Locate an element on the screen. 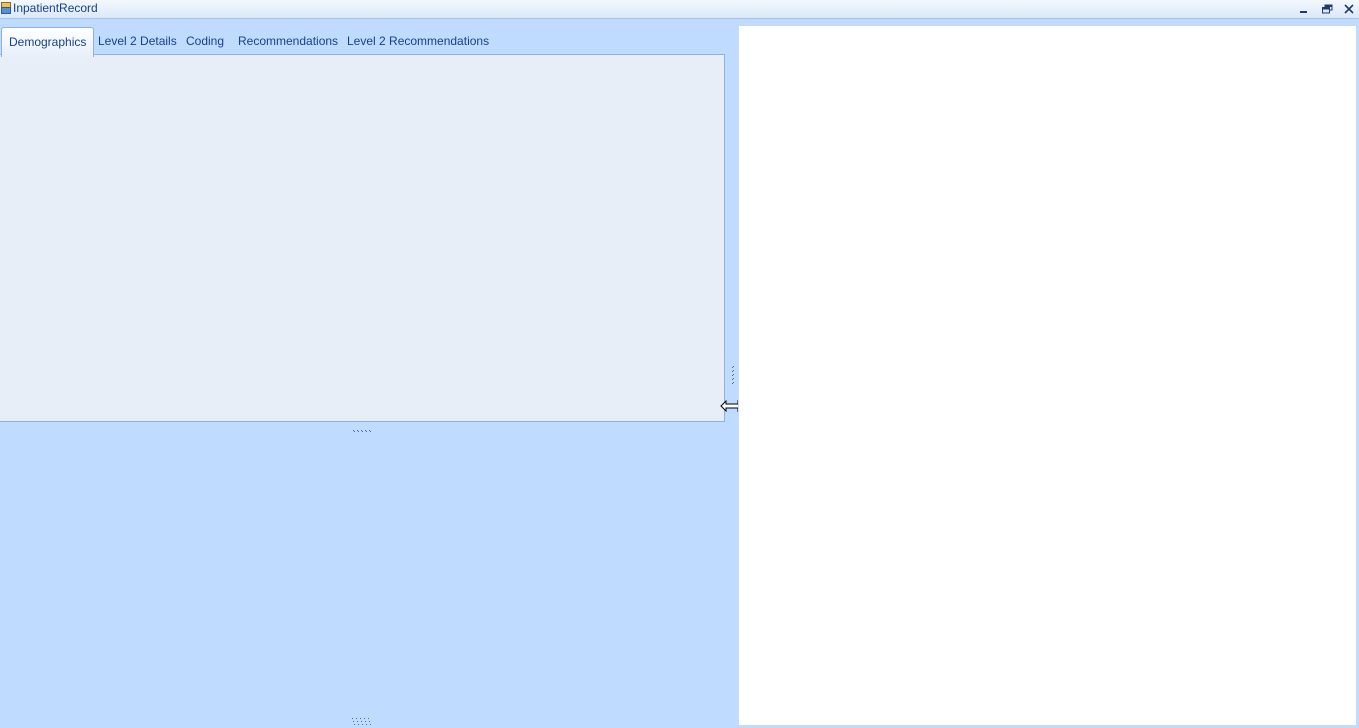  minimize-button is located at coordinates (1304, 8).